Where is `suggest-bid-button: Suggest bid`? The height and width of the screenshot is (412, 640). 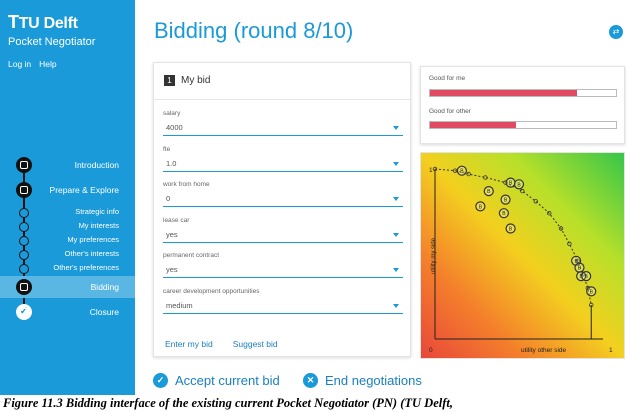 suggest-bid-button: Suggest bid is located at coordinates (255, 344).